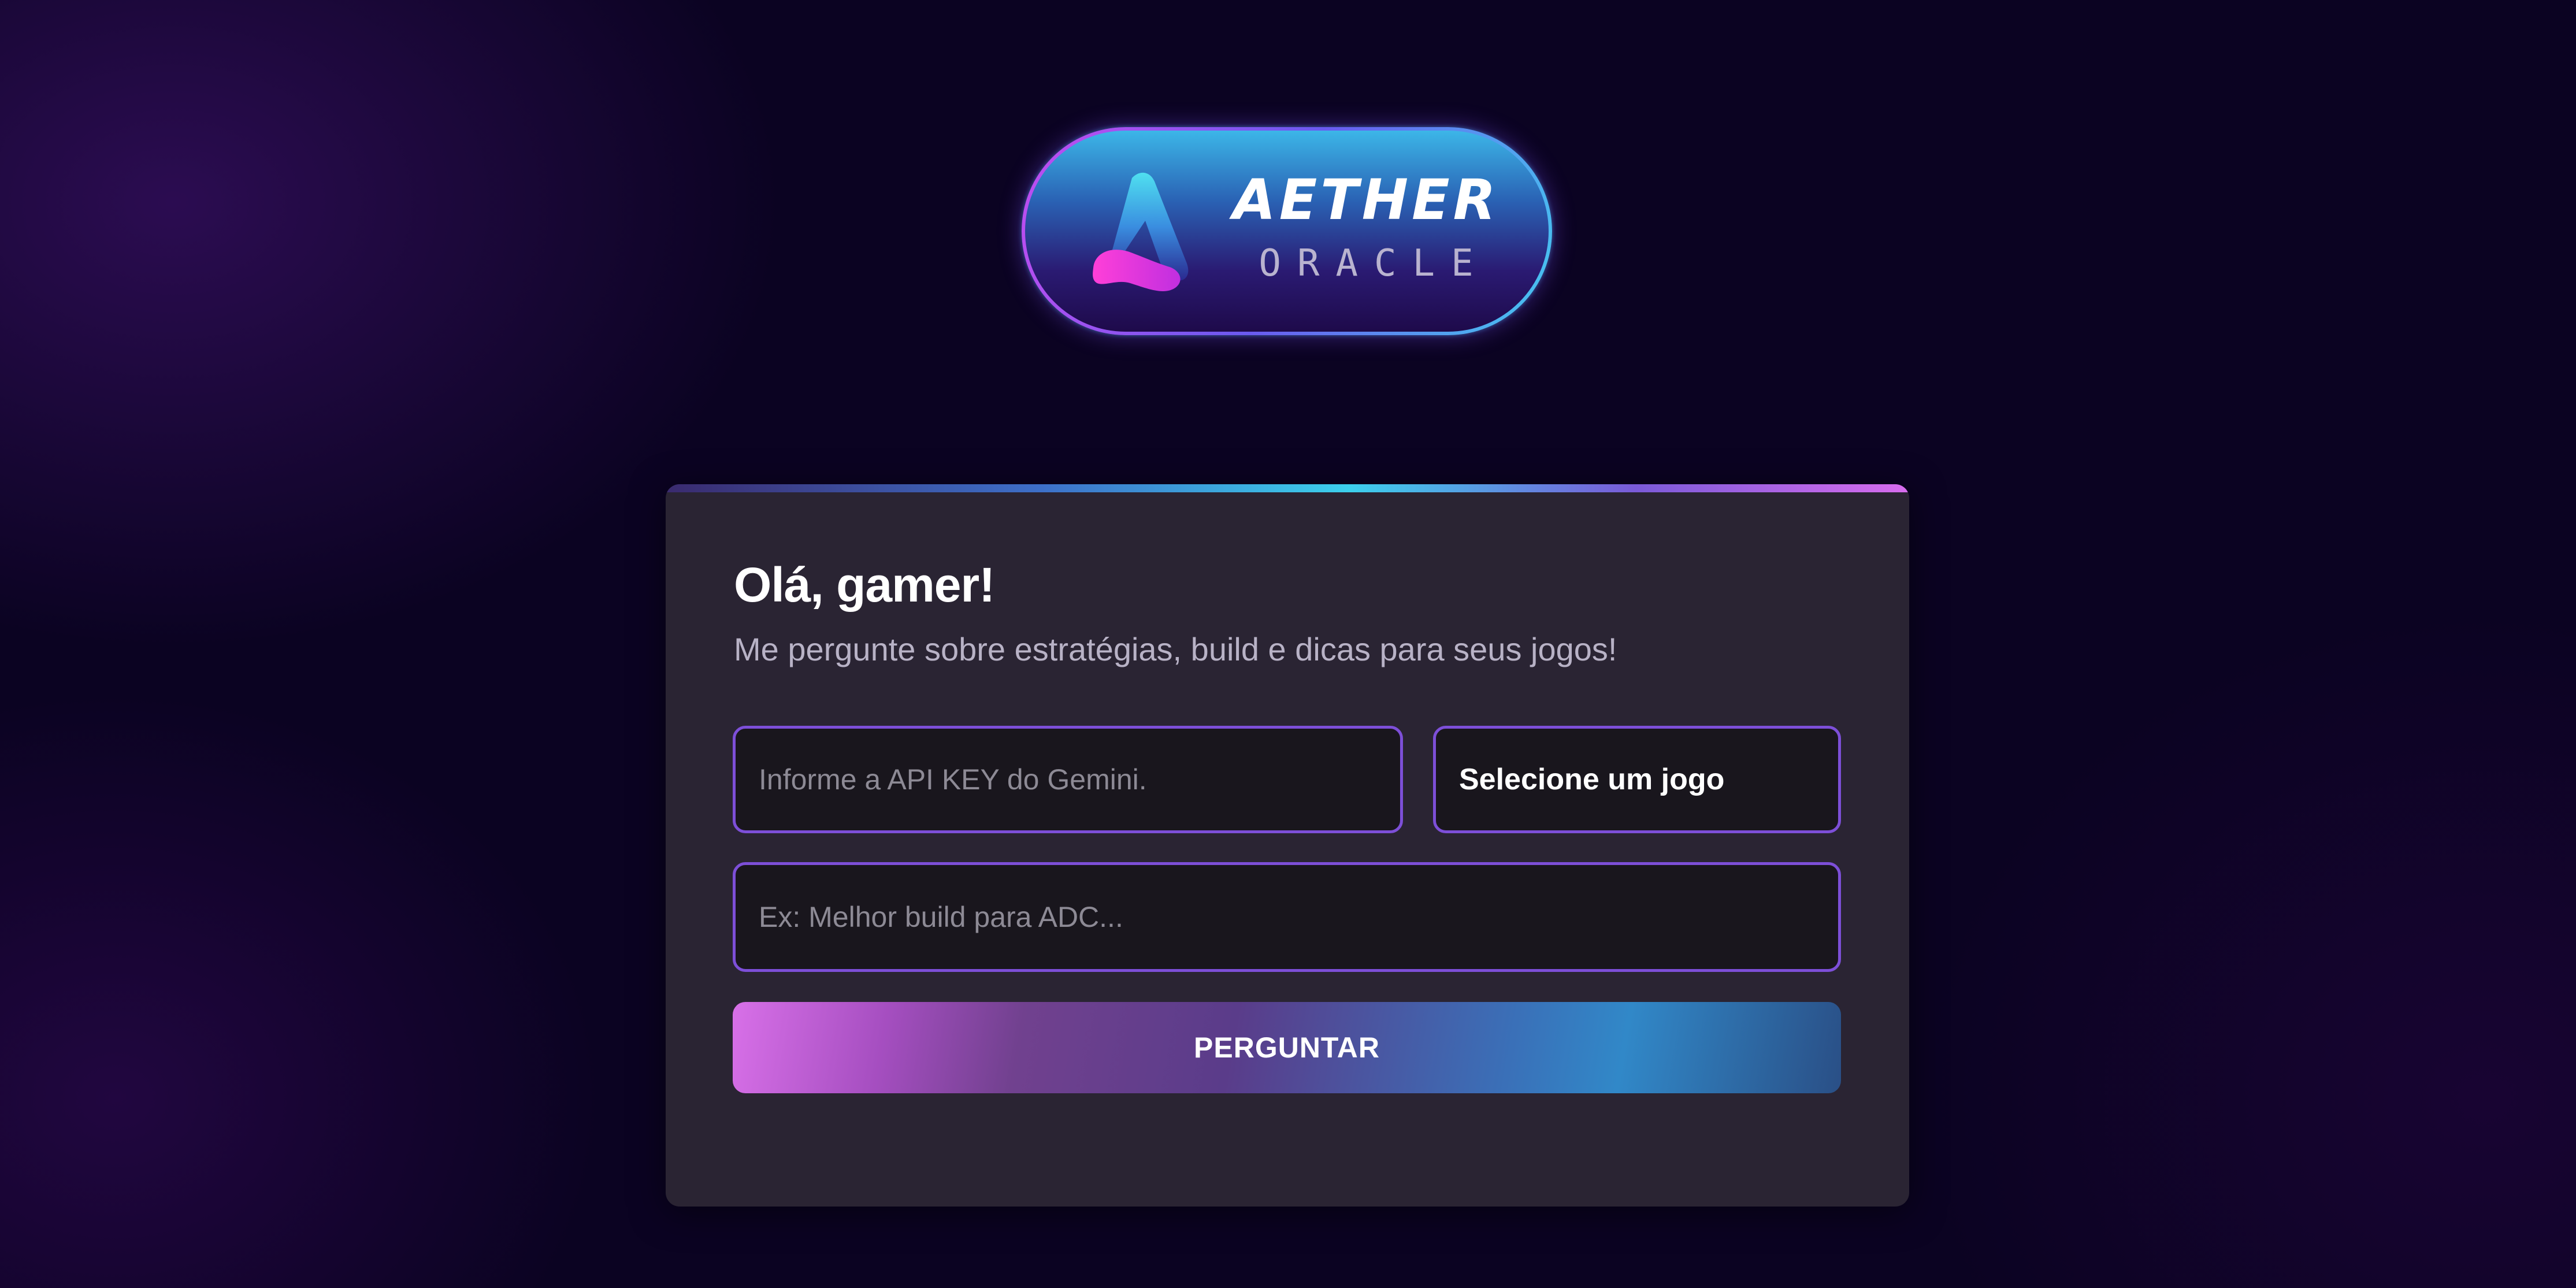 The width and height of the screenshot is (2576, 1288). I want to click on api-key-input, so click(1068, 780).